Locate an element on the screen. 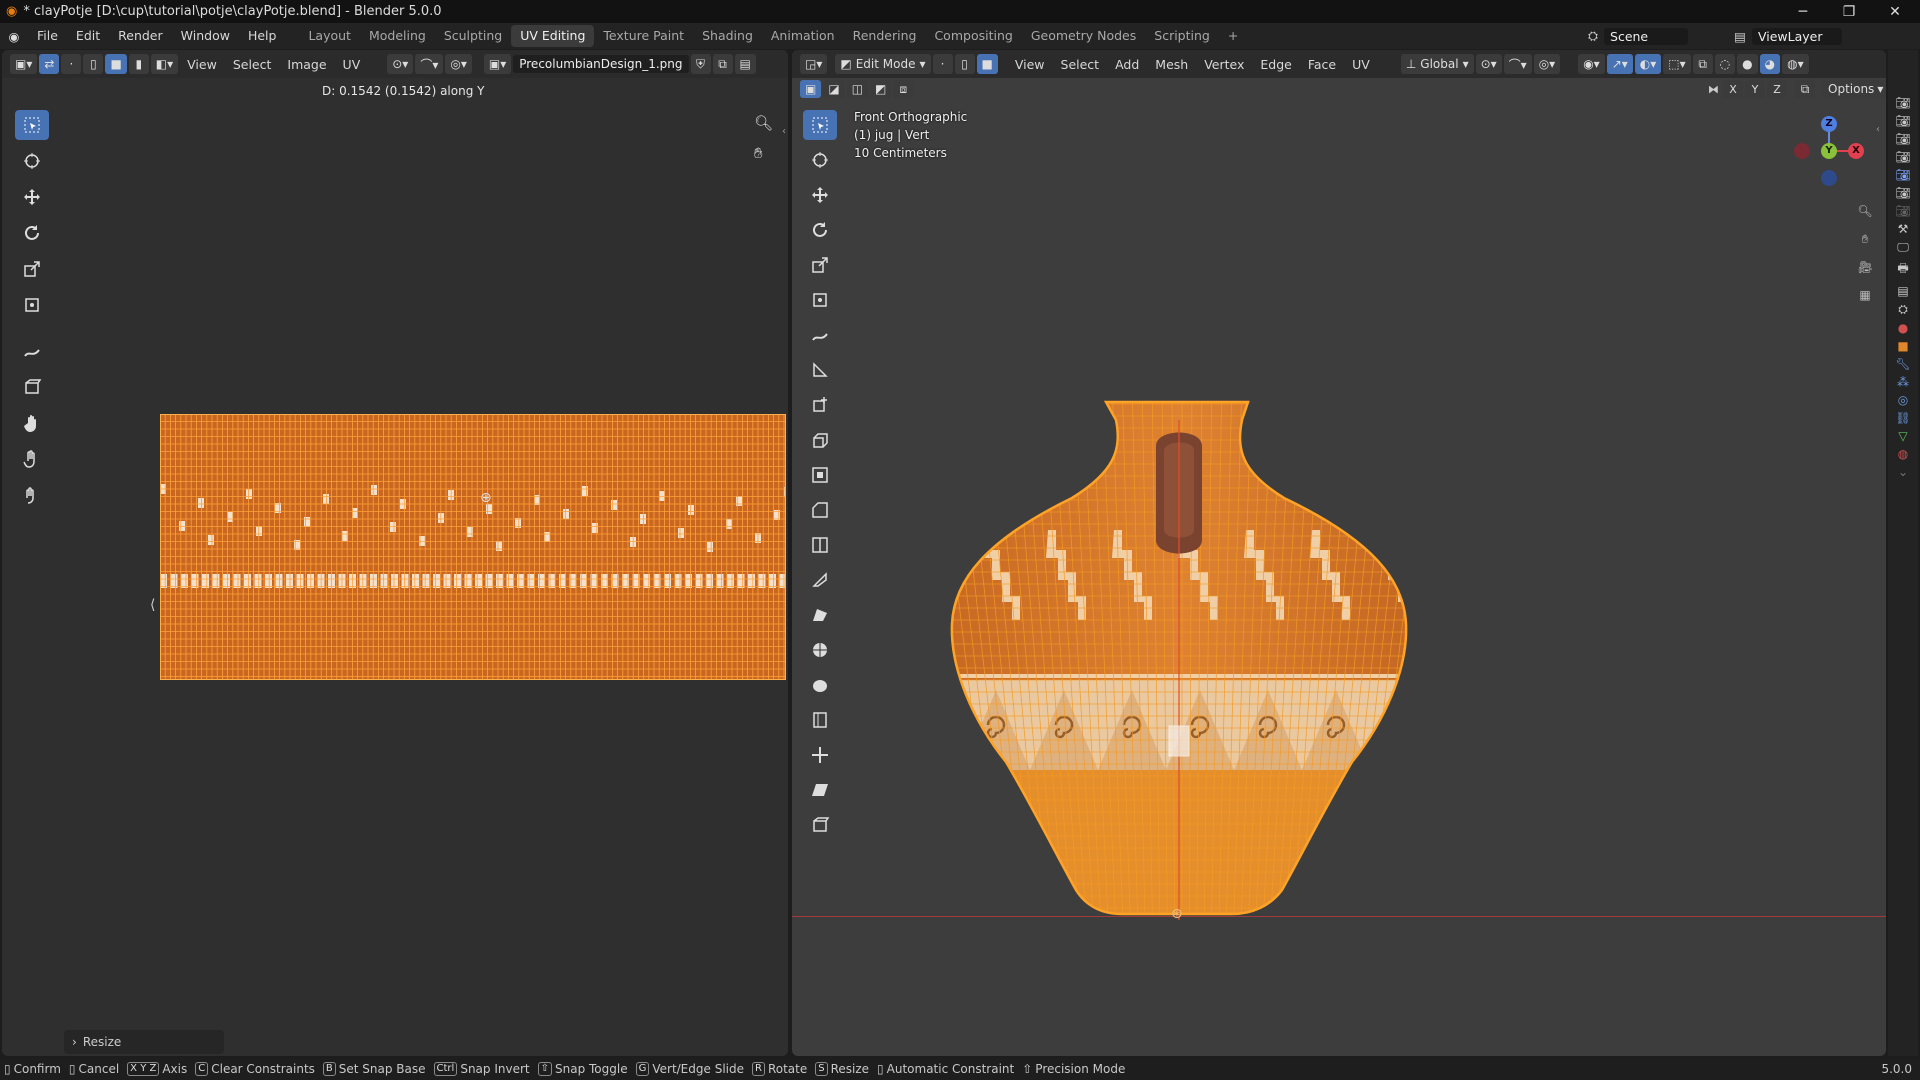 This screenshot has height=1080, width=1920. menu-face: Face is located at coordinates (1322, 64).